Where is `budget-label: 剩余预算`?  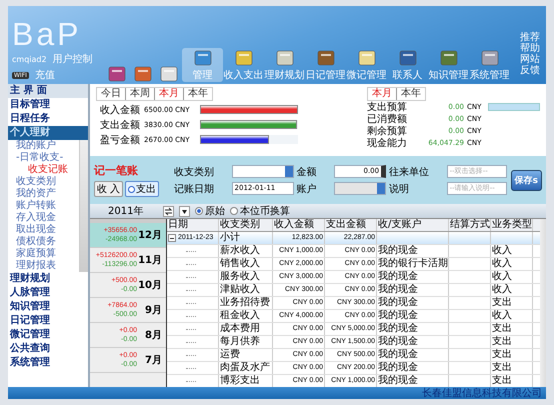
budget-label: 剩余预算 is located at coordinates (387, 131).